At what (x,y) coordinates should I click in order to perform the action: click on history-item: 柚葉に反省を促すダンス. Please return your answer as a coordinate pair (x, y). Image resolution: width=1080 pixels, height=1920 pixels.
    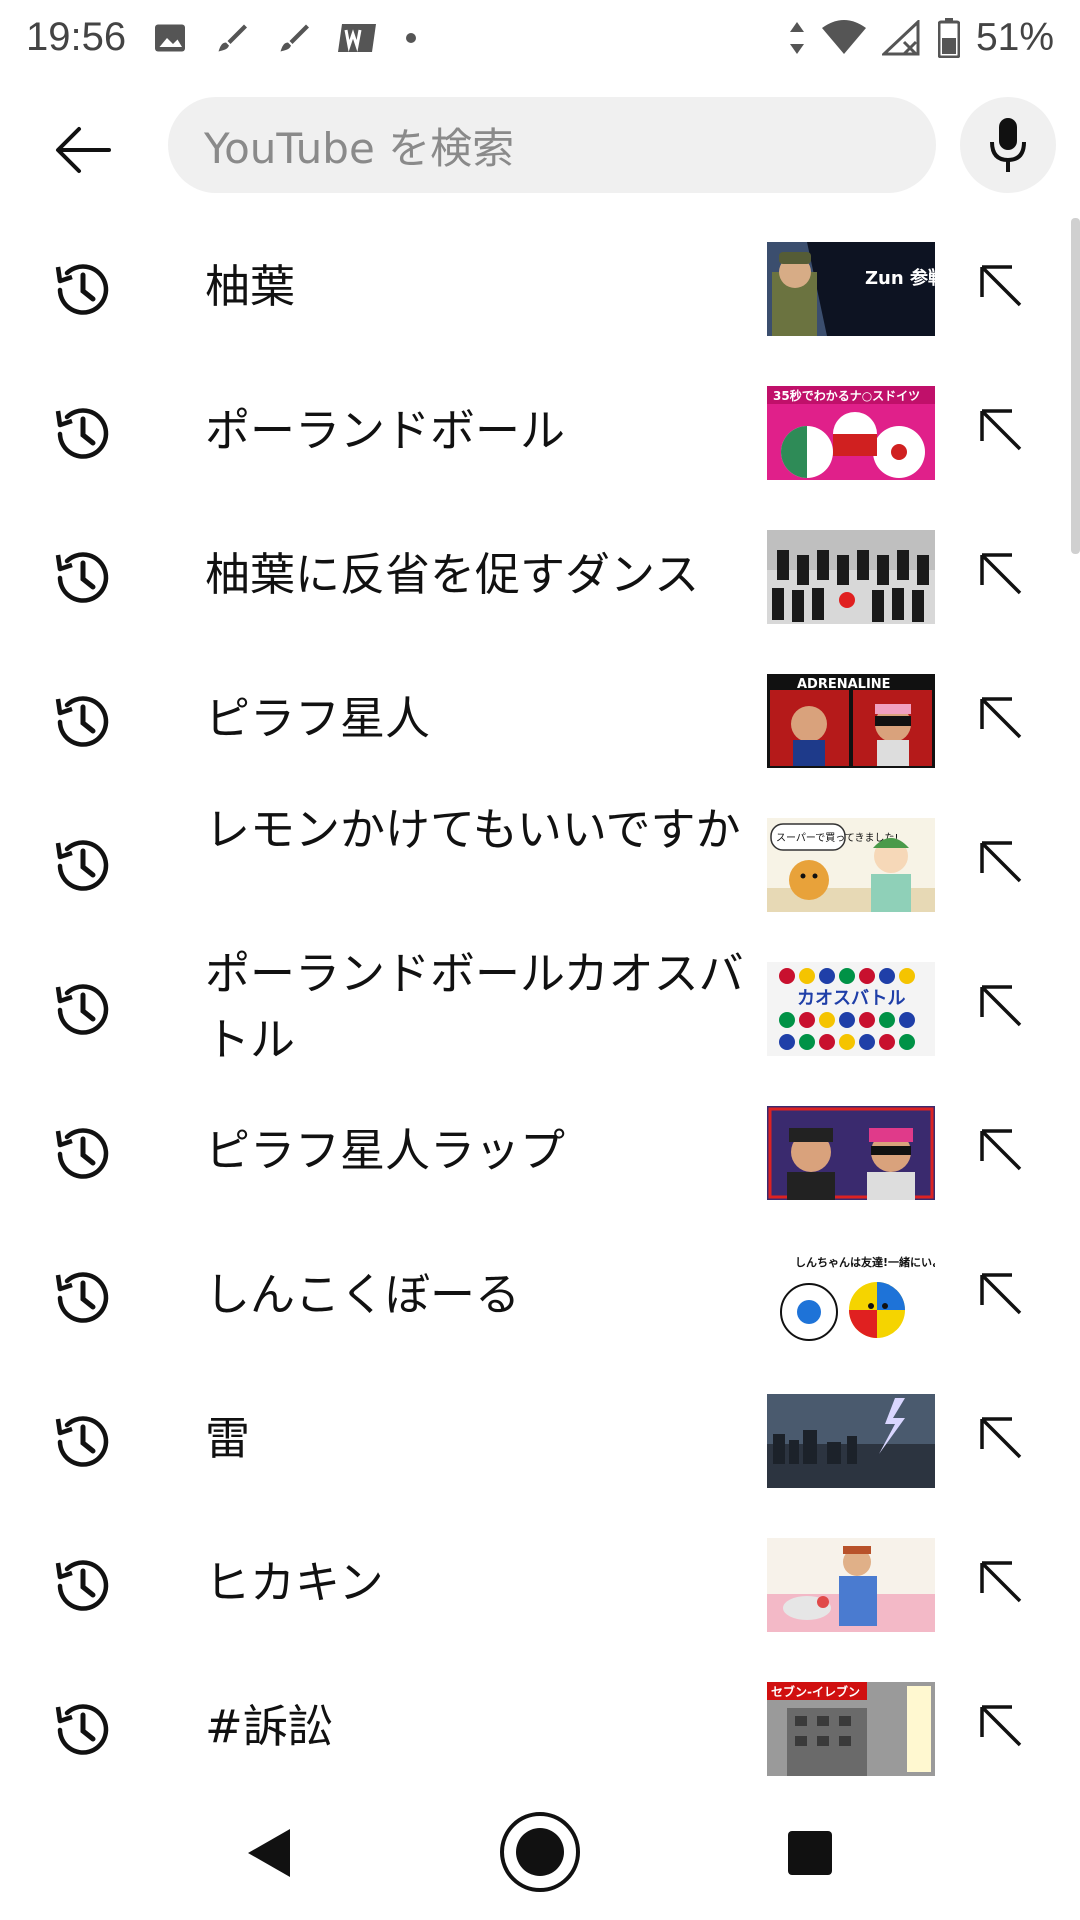
    Looking at the image, I should click on (540, 575).